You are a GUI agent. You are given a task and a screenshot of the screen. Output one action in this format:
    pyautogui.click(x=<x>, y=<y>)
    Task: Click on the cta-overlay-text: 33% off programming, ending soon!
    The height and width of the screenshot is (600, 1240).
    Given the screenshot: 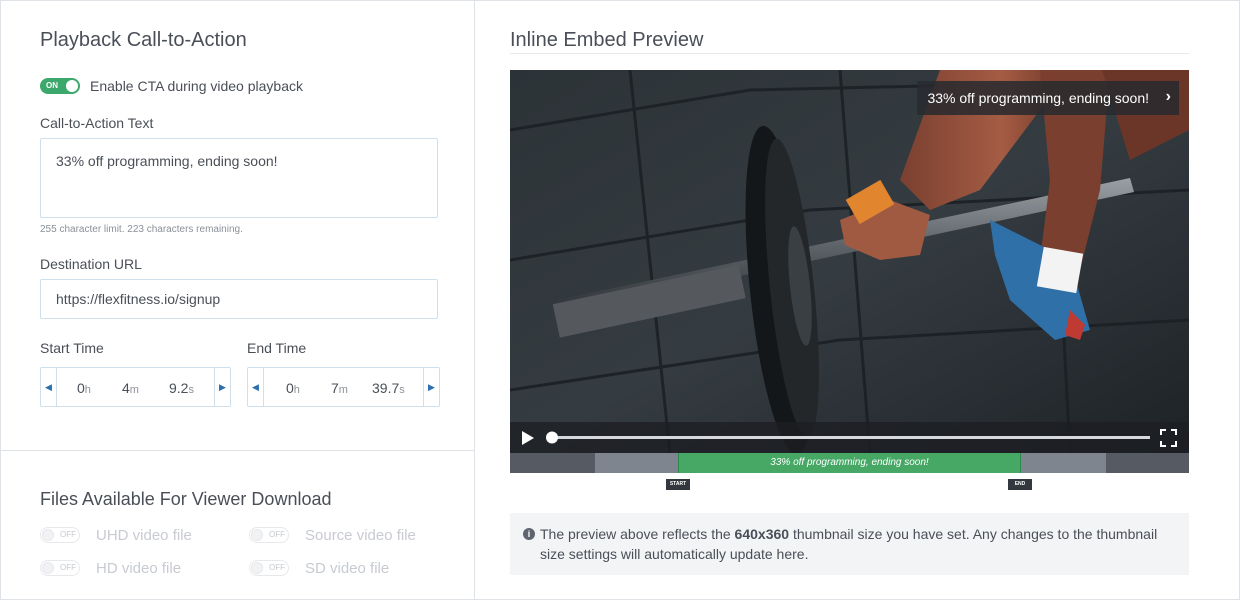 What is the action you would take?
    pyautogui.click(x=1038, y=98)
    